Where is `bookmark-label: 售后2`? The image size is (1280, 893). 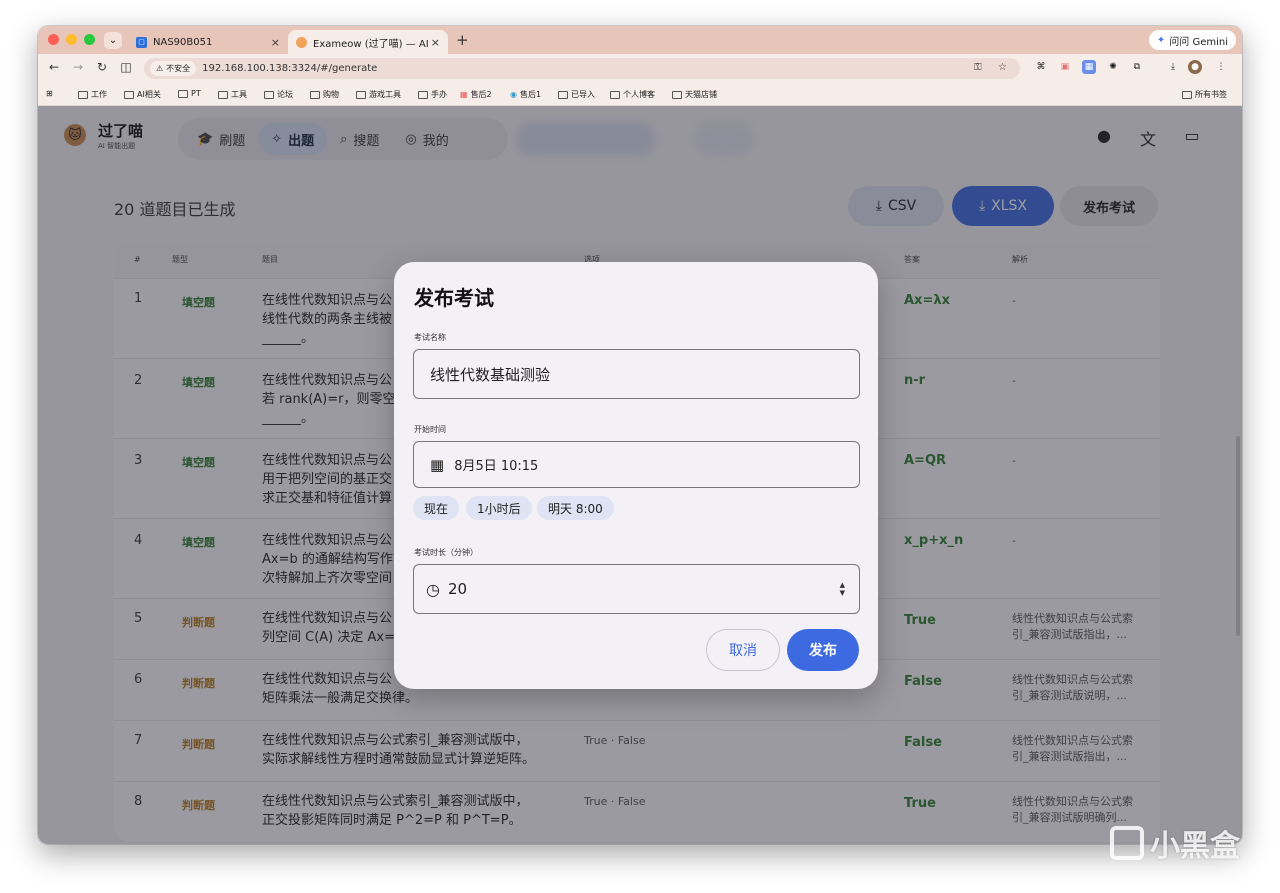 bookmark-label: 售后2 is located at coordinates (481, 94).